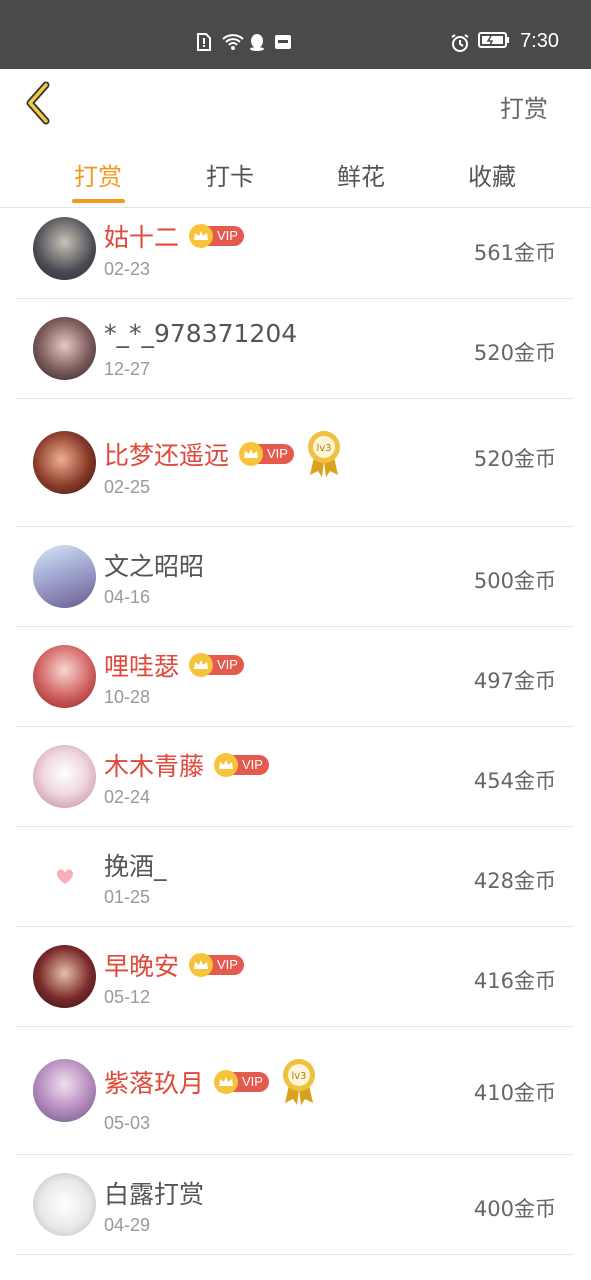 Image resolution: width=591 pixels, height=1280 pixels. Describe the element at coordinates (295, 253) in the screenshot. I see `list-item: 姑十二 VIP 02-23 561金币` at that location.